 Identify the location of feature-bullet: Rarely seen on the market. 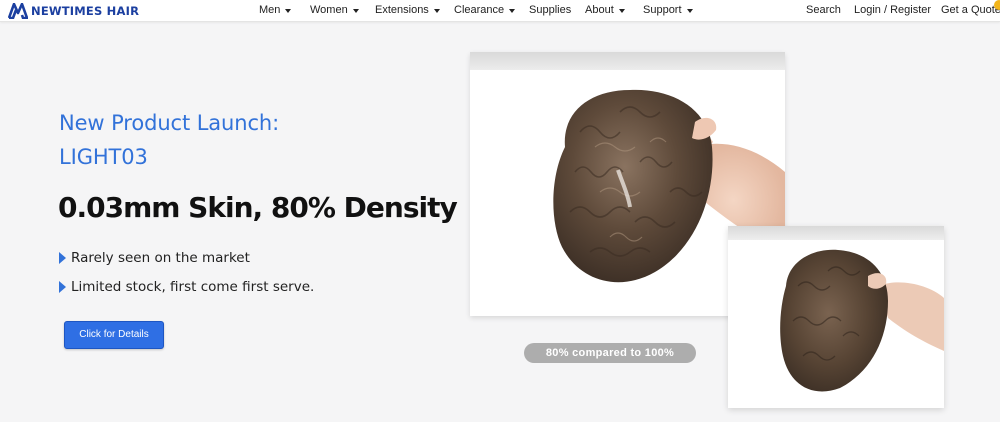
(154, 258).